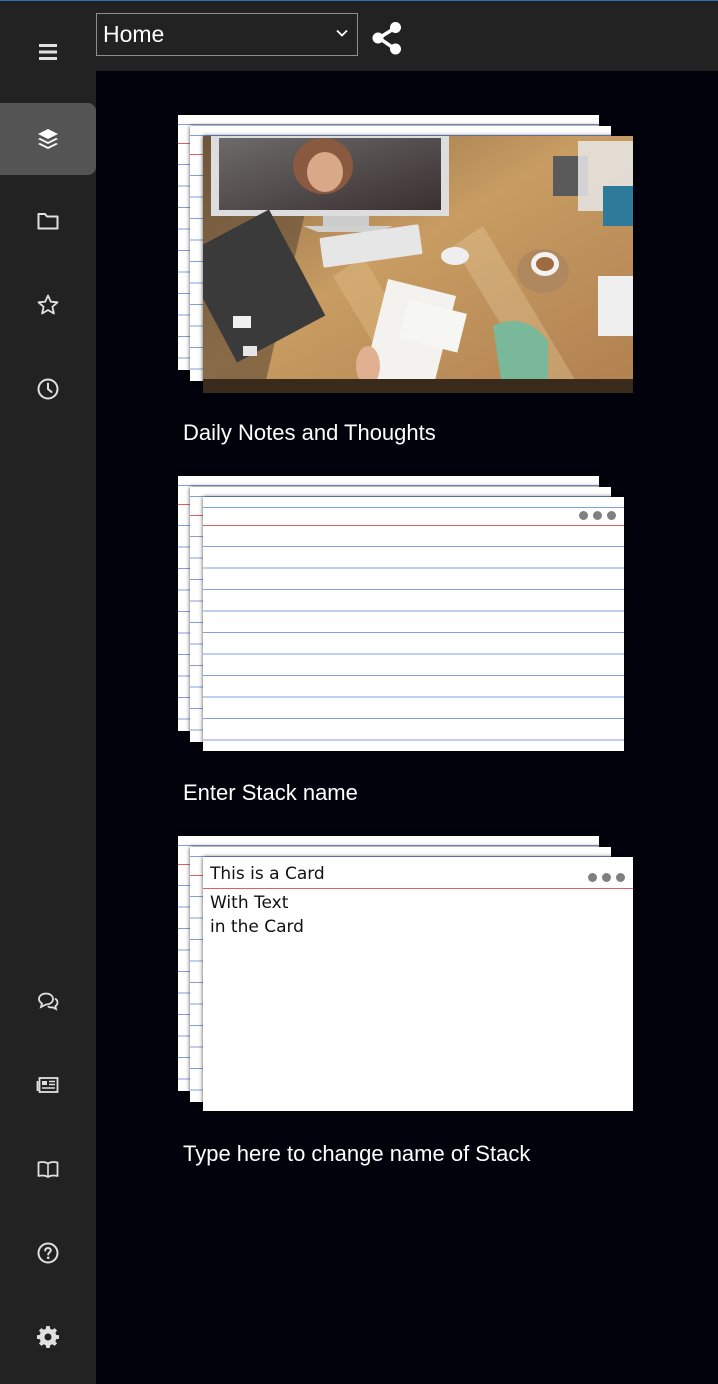 The width and height of the screenshot is (718, 1384). I want to click on sidebar-item-folders, so click(48, 221).